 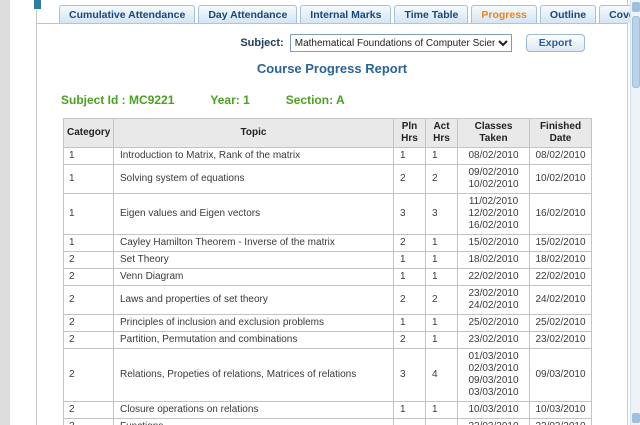 What do you see at coordinates (493, 410) in the screenshot?
I see `classes-taken-cell: 10/03/2010` at bounding box center [493, 410].